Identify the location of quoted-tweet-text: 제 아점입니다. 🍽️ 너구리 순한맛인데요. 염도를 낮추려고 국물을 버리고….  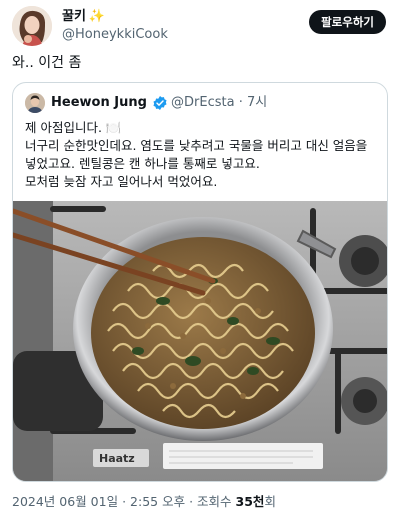
(201, 155).